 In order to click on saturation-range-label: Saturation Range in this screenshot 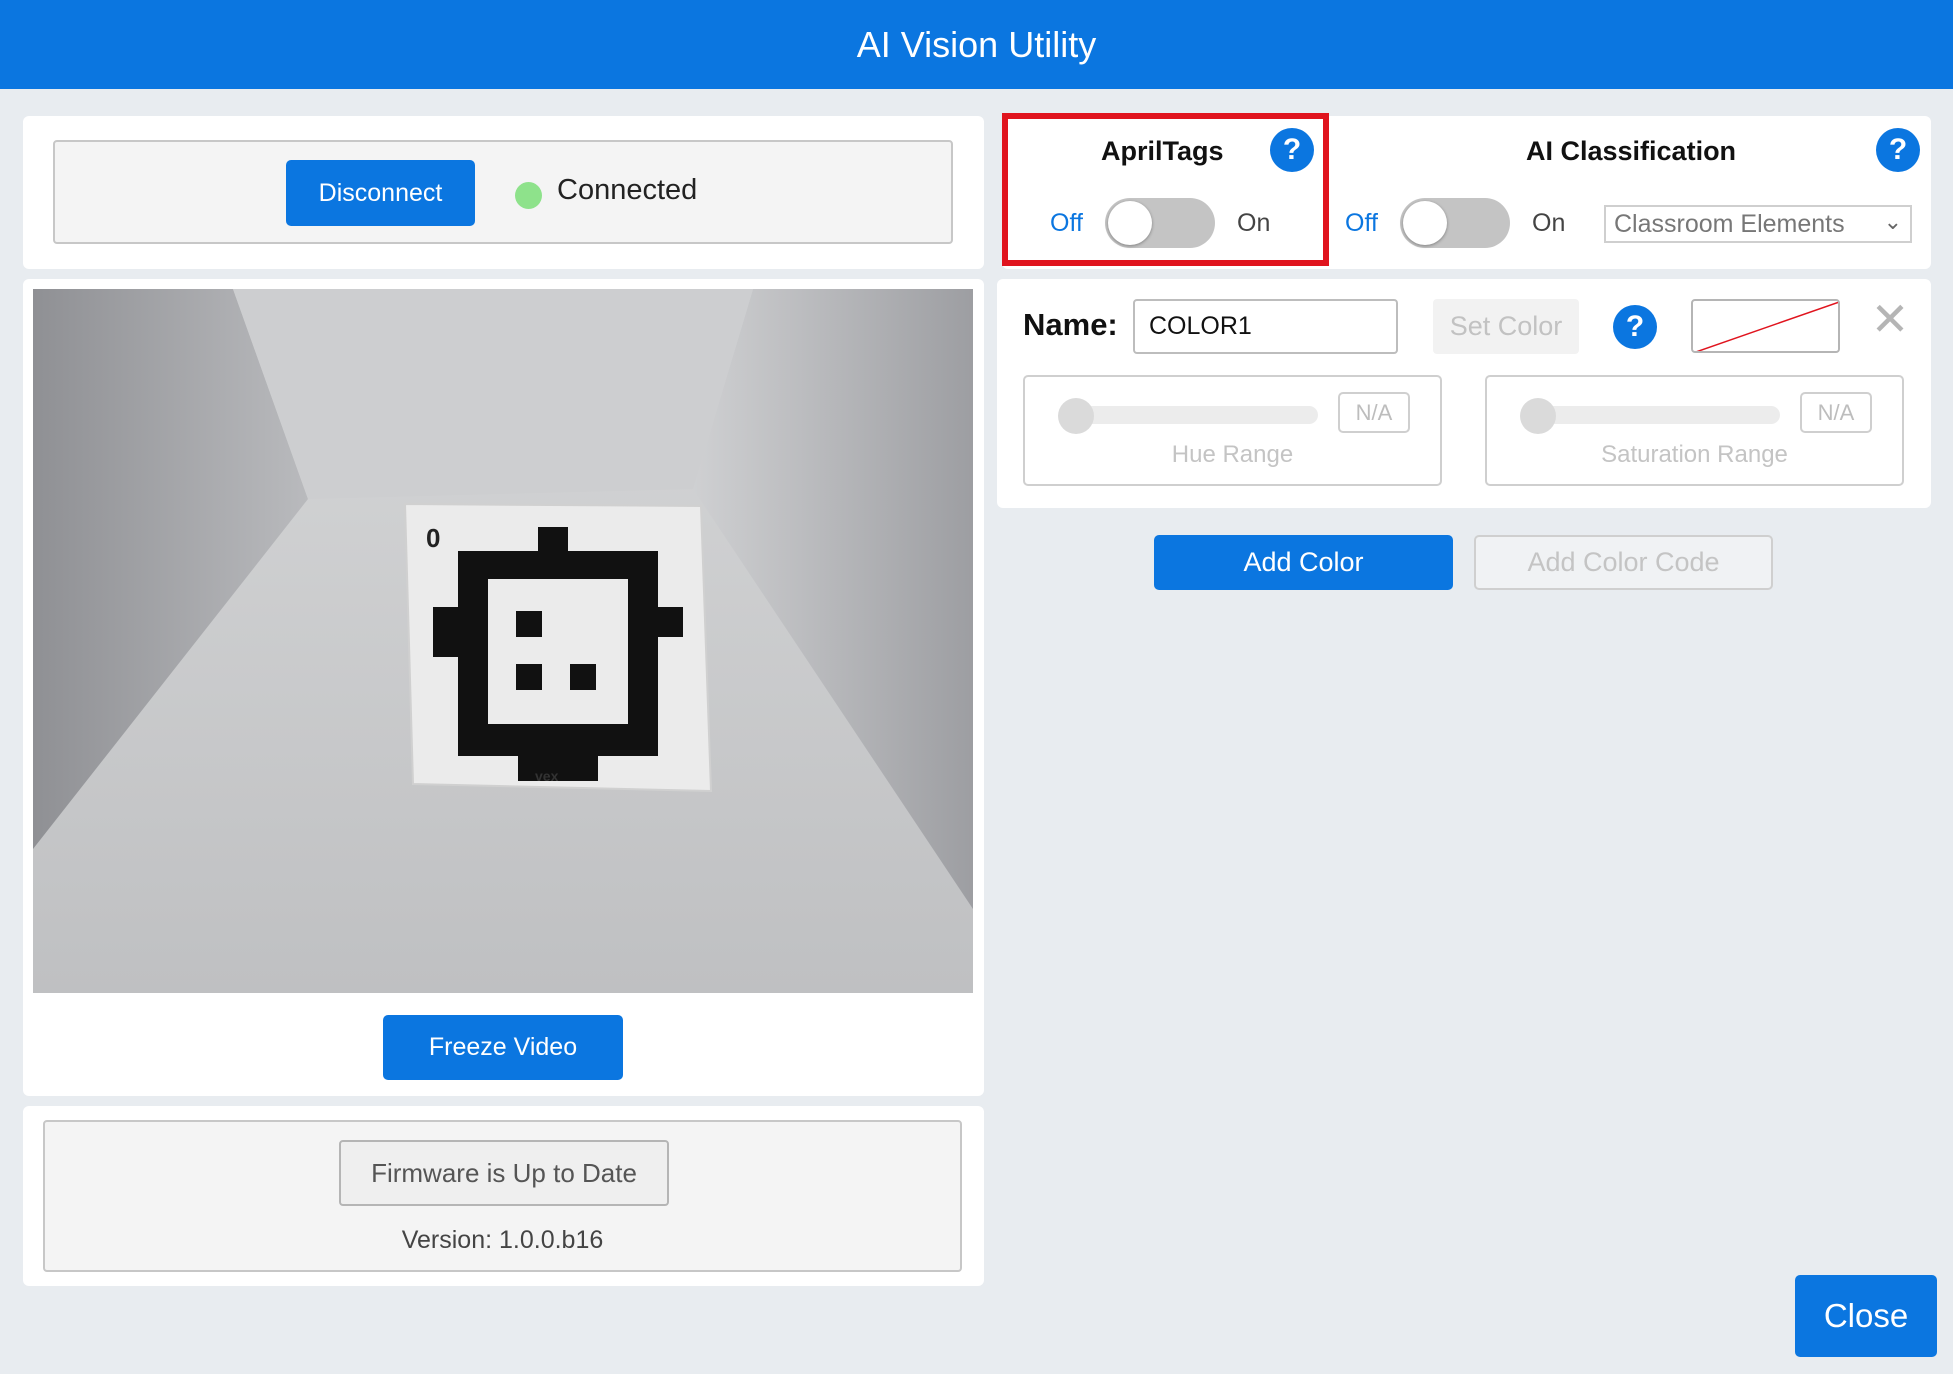, I will do `click(1694, 454)`.